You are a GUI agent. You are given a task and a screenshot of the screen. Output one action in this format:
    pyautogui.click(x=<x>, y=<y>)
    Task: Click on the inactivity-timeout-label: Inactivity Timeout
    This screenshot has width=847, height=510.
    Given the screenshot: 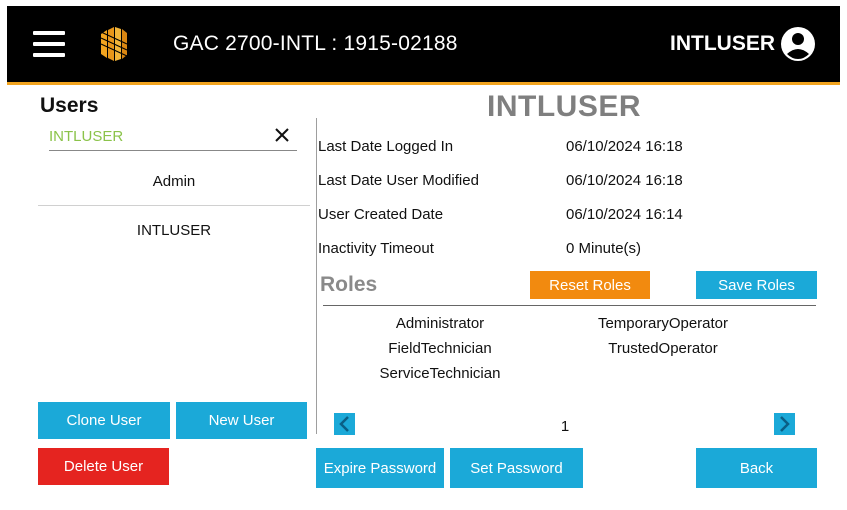 What is the action you would take?
    pyautogui.click(x=376, y=248)
    